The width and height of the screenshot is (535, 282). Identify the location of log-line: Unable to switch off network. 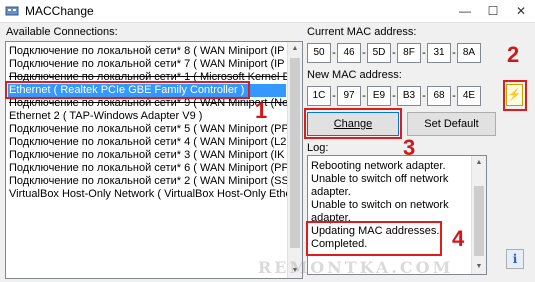
(380, 179).